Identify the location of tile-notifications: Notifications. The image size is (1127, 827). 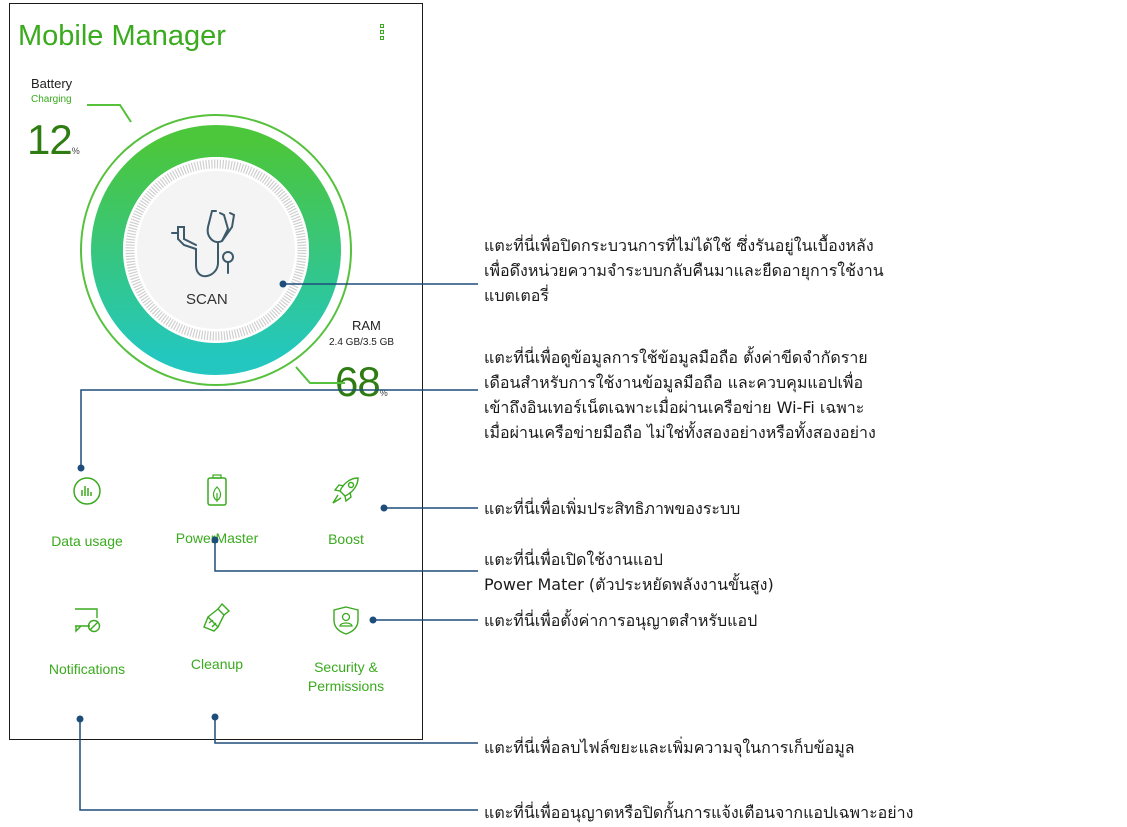
(87, 642).